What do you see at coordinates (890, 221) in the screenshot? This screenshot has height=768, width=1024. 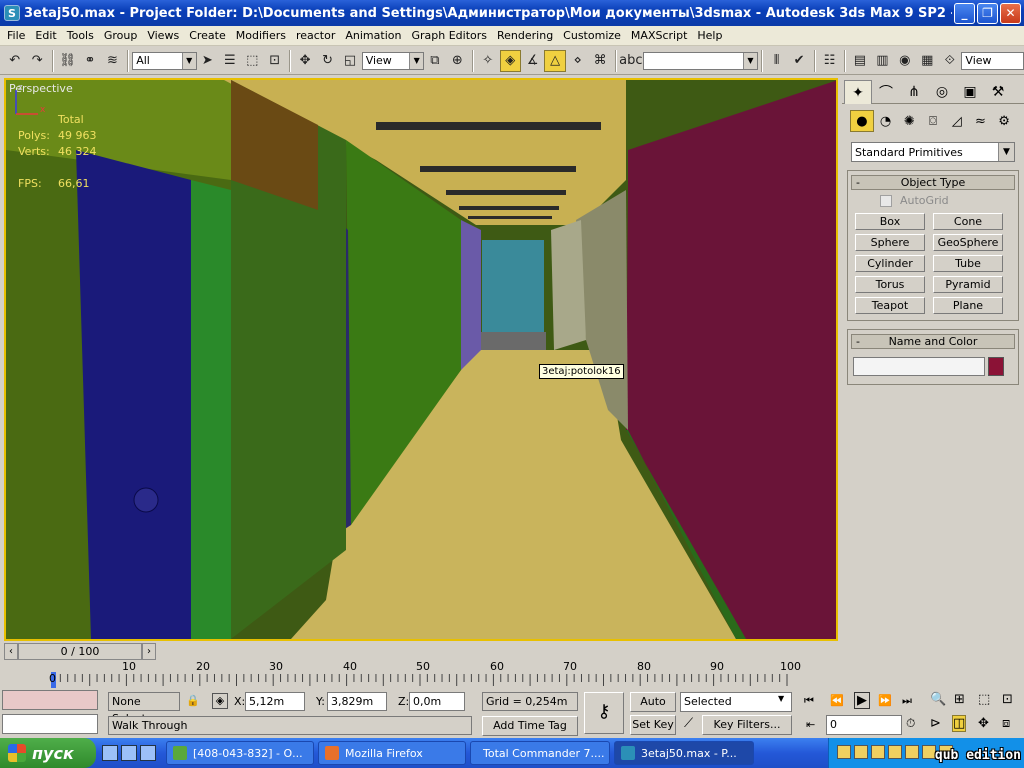 I see `box-button: Box` at bounding box center [890, 221].